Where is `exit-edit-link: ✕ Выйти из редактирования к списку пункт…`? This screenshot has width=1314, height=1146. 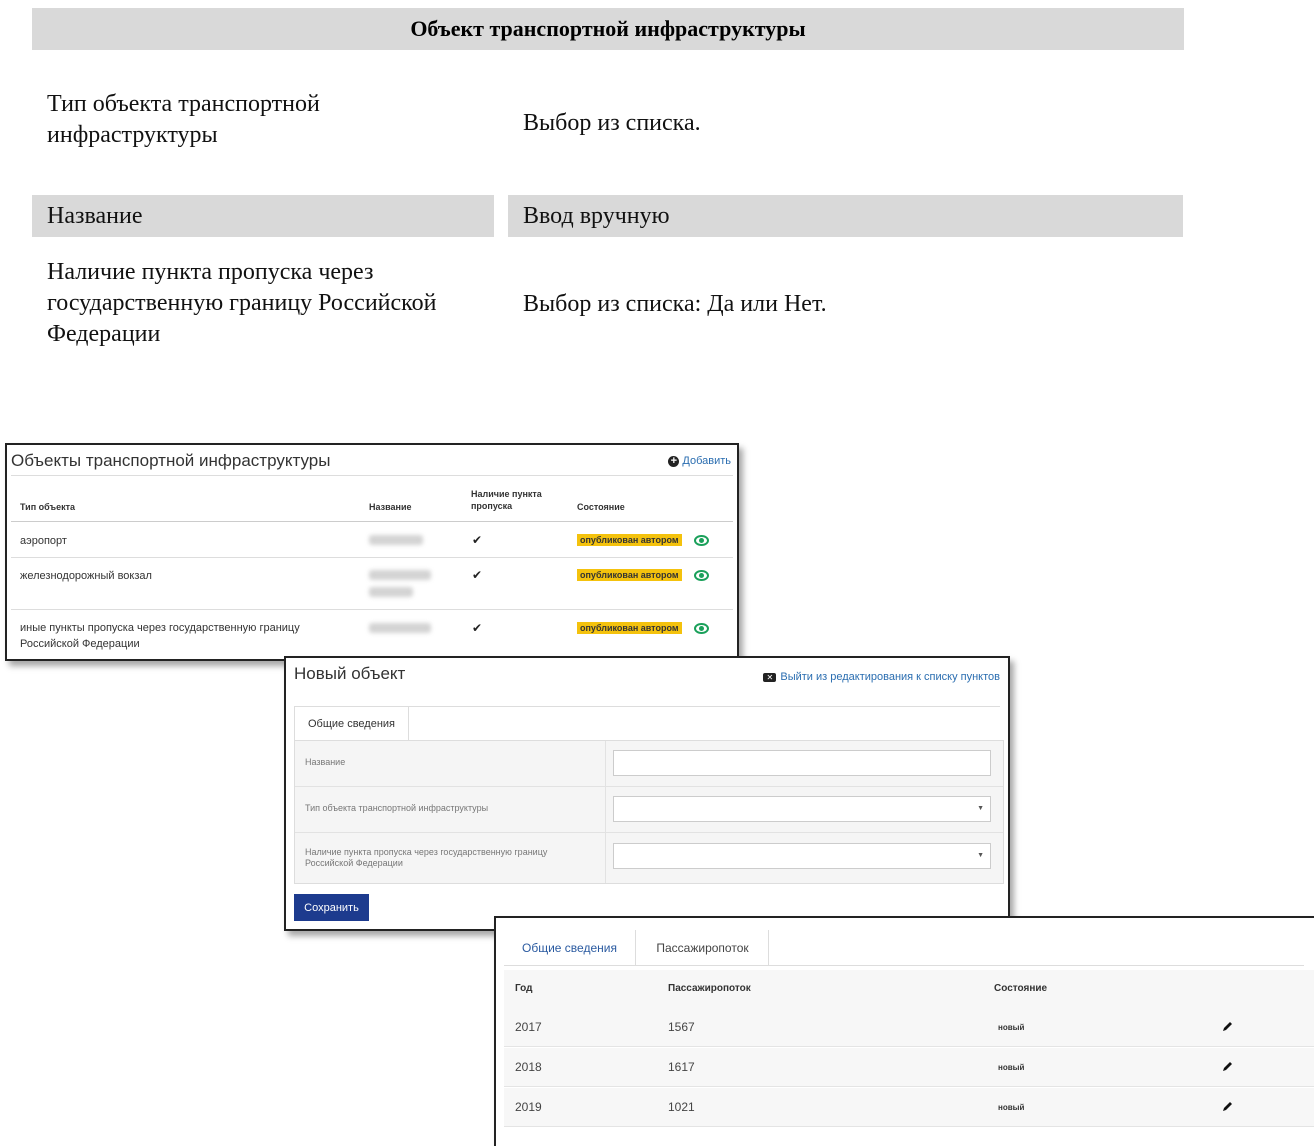
exit-edit-link: ✕ Выйти из редактирования к списку пункт… is located at coordinates (881, 677).